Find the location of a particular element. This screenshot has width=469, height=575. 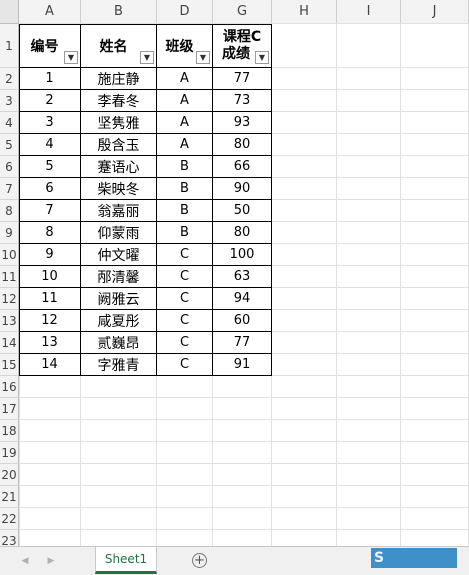

table-cell-id: 11 is located at coordinates (50, 299).